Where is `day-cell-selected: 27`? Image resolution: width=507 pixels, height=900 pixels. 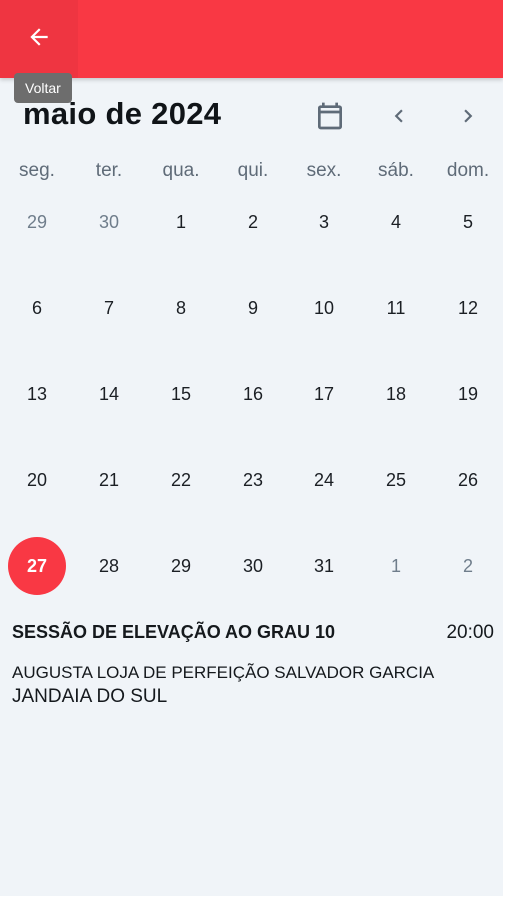 day-cell-selected: 27 is located at coordinates (37, 566).